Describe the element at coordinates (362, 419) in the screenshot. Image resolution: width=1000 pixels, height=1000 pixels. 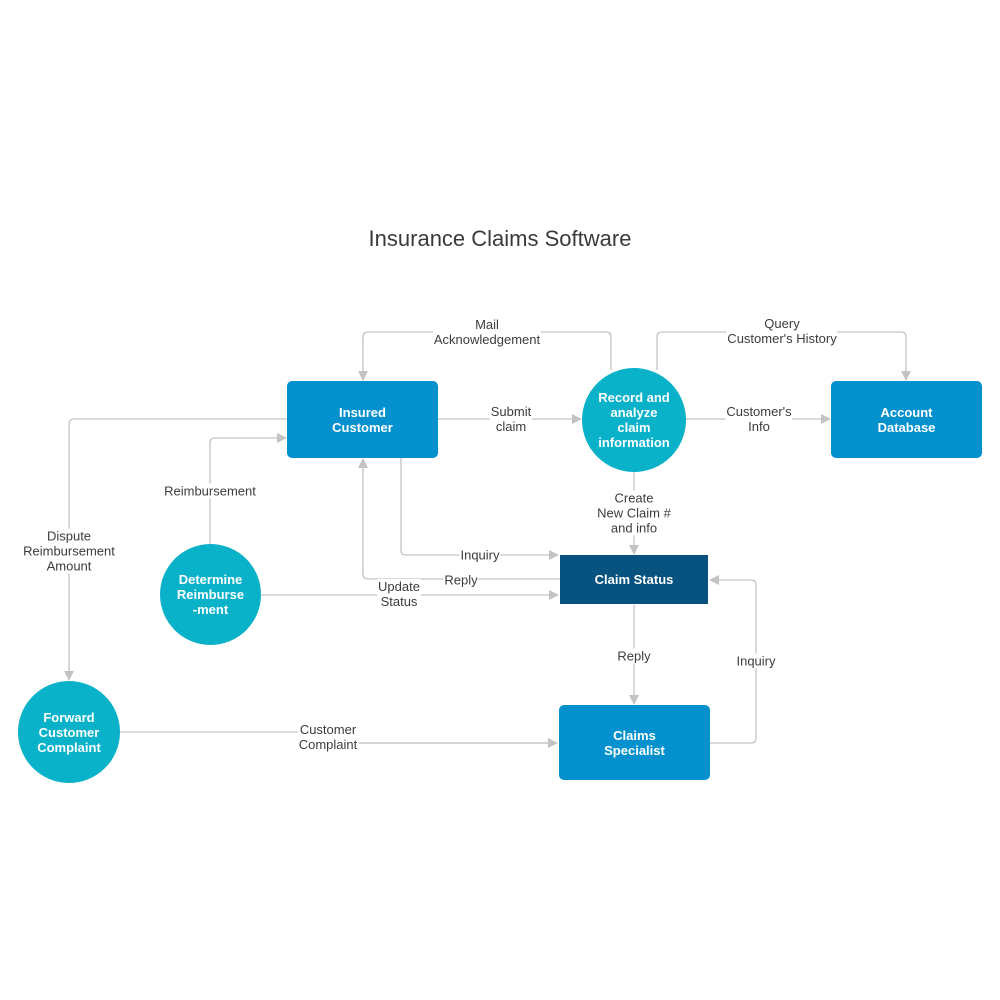
I see `node-insured-customer: Insured Customer` at that location.